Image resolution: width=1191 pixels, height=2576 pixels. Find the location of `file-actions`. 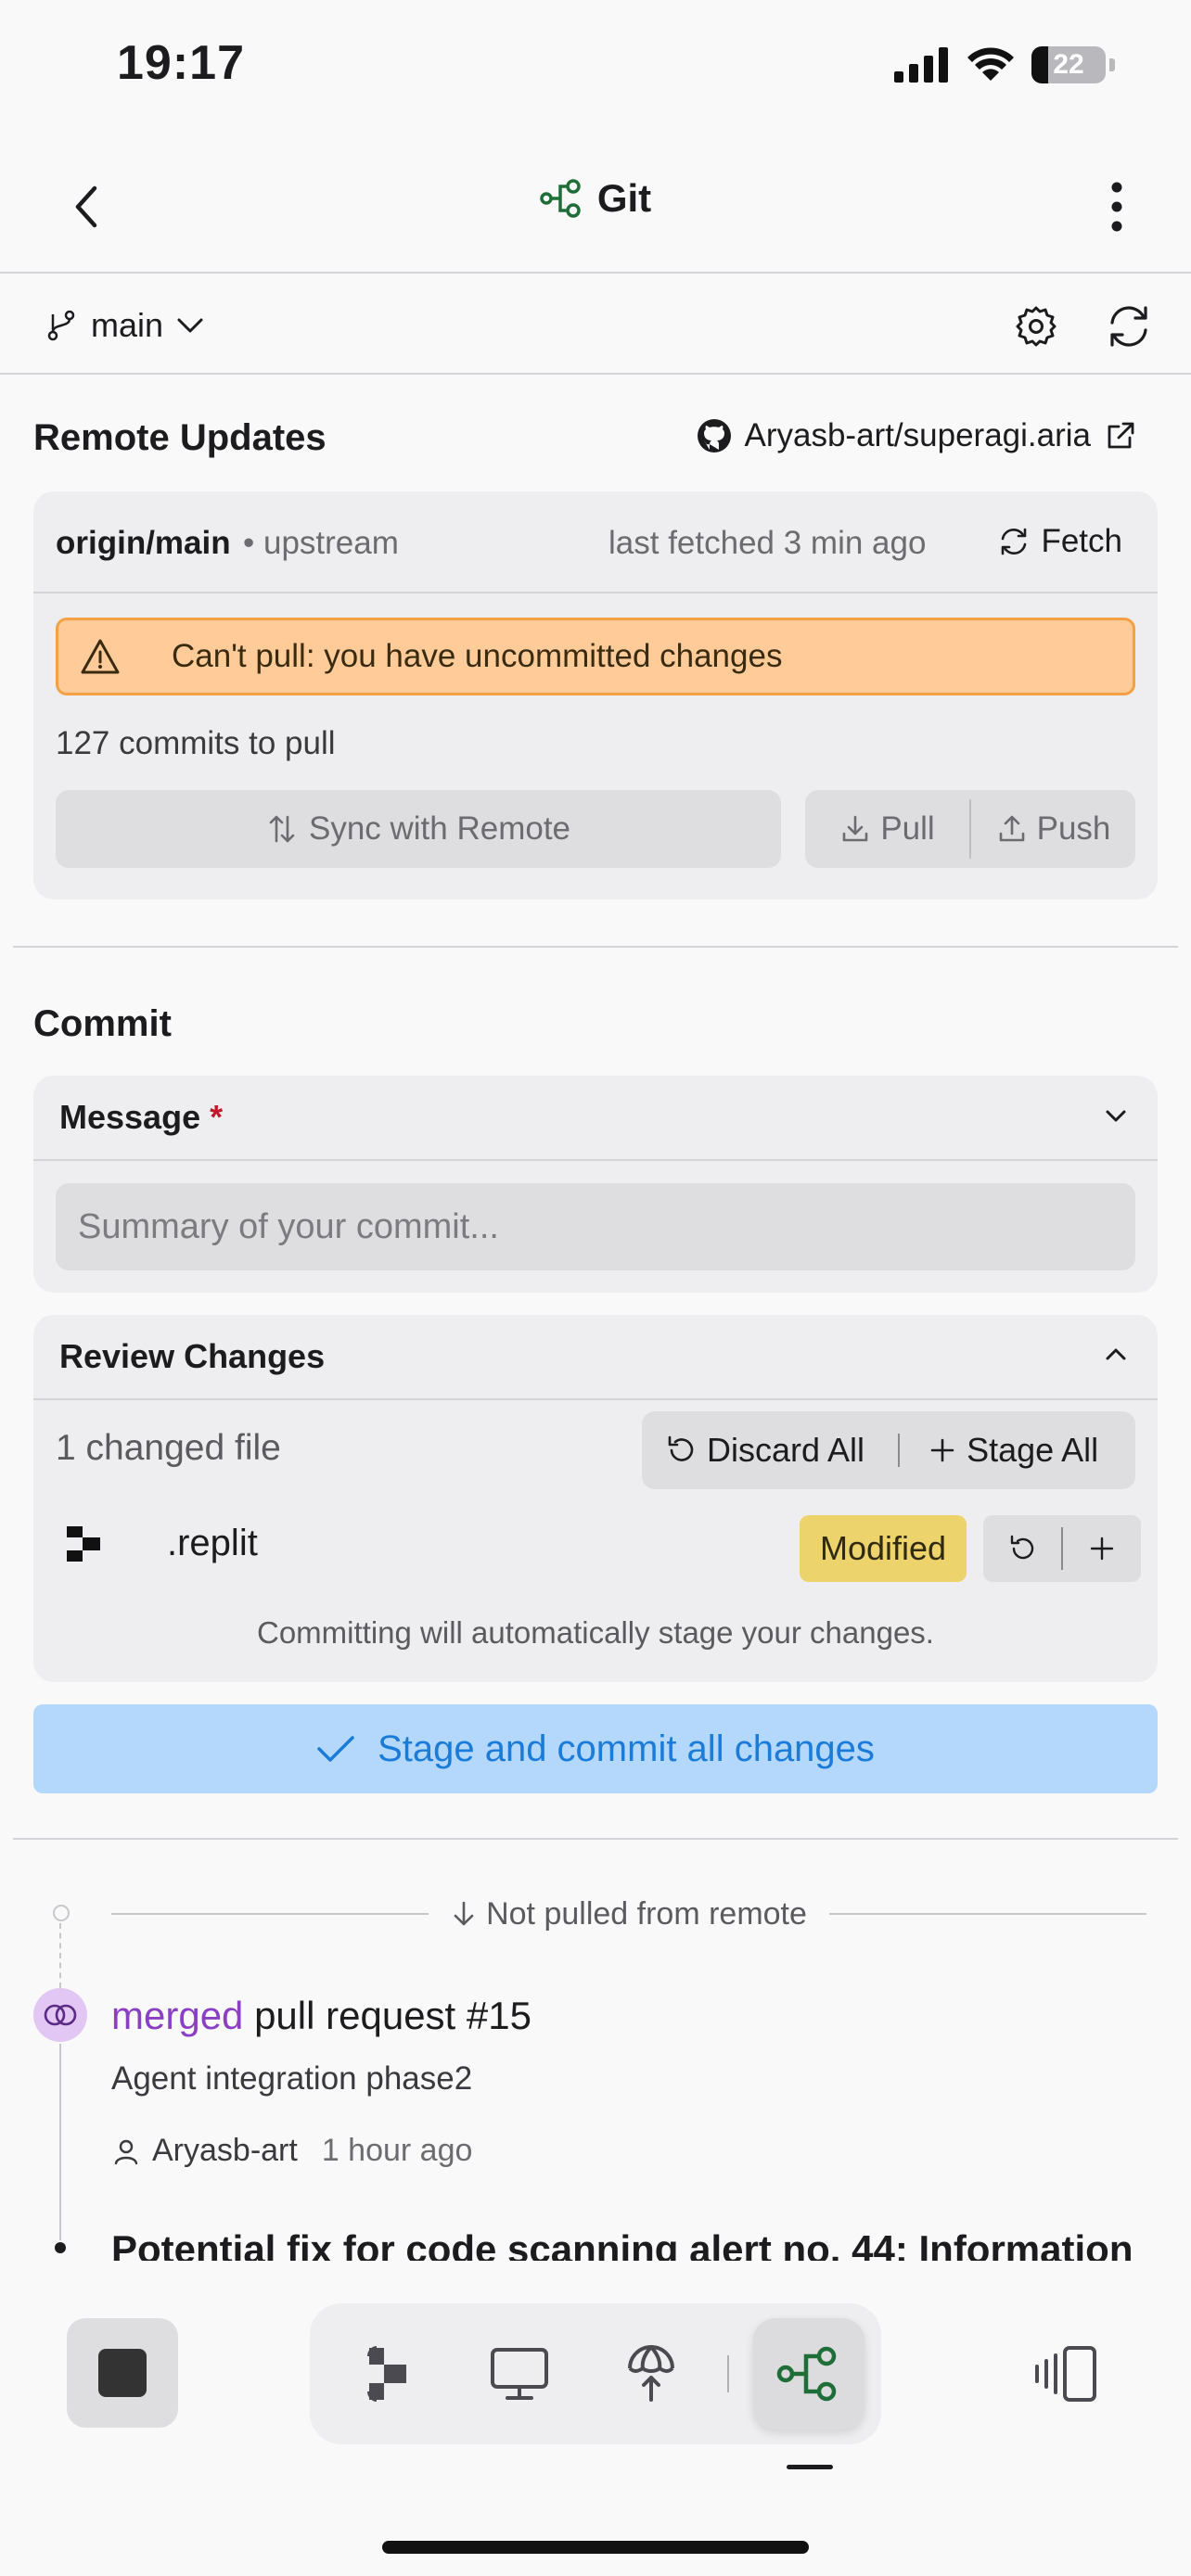

file-actions is located at coordinates (1062, 1548).